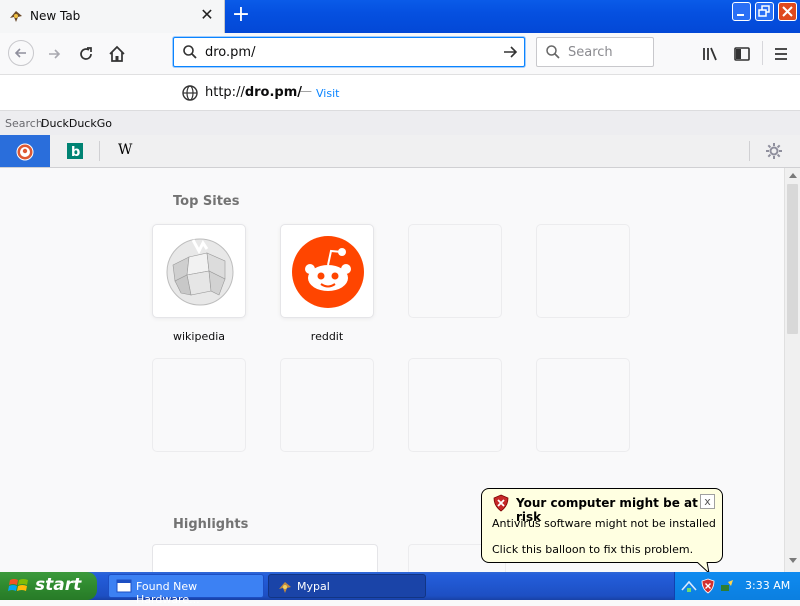 The image size is (800, 606). I want to click on suggestion-row: http://dro.pm/ — Visit, so click(400, 94).